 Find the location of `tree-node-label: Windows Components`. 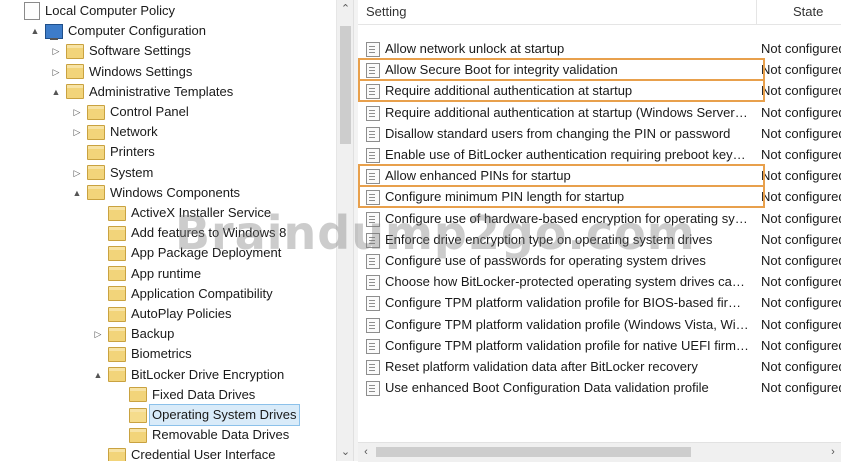

tree-node-label: Windows Components is located at coordinates (175, 192).